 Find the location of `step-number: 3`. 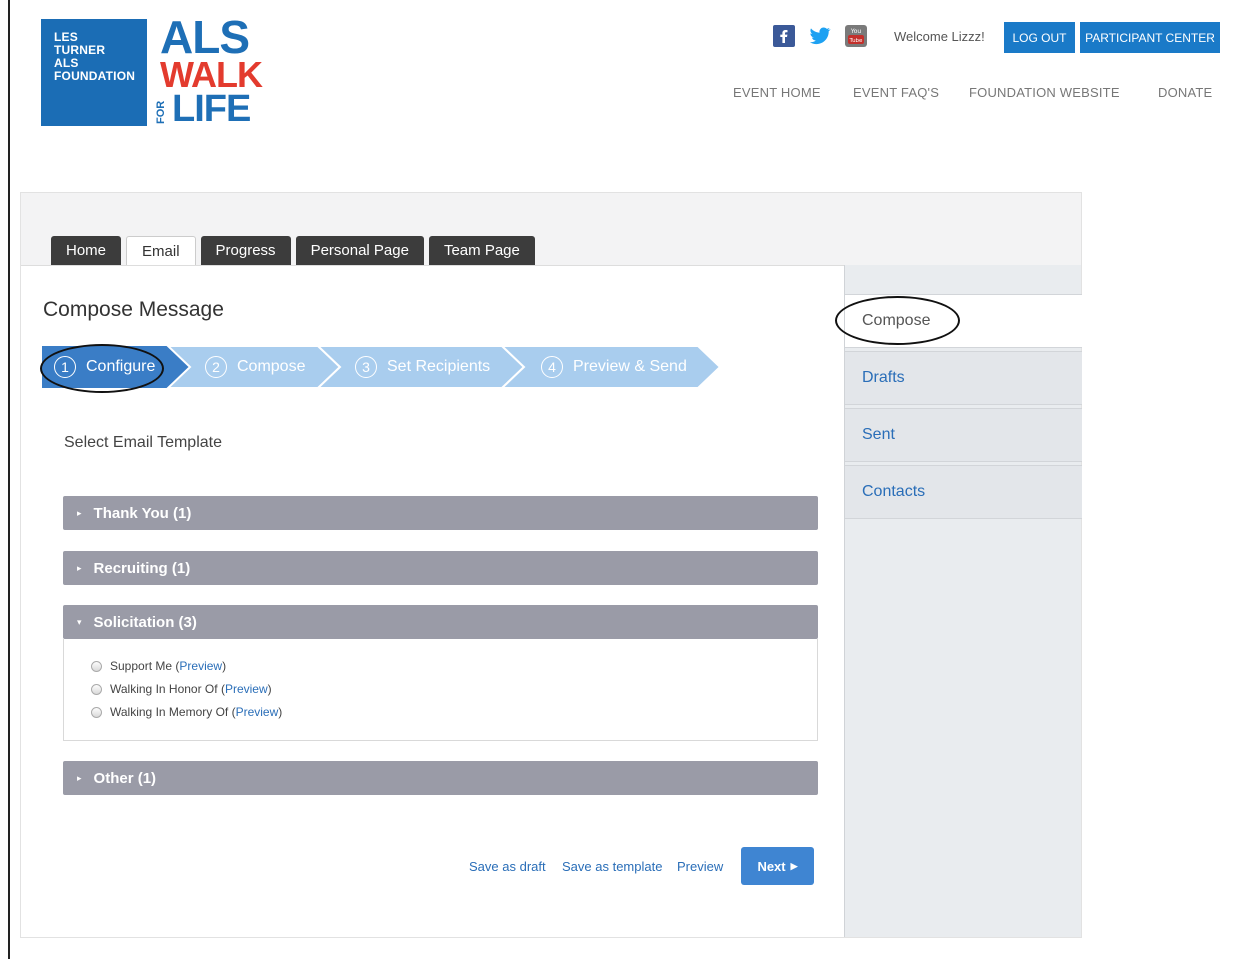

step-number: 3 is located at coordinates (366, 367).